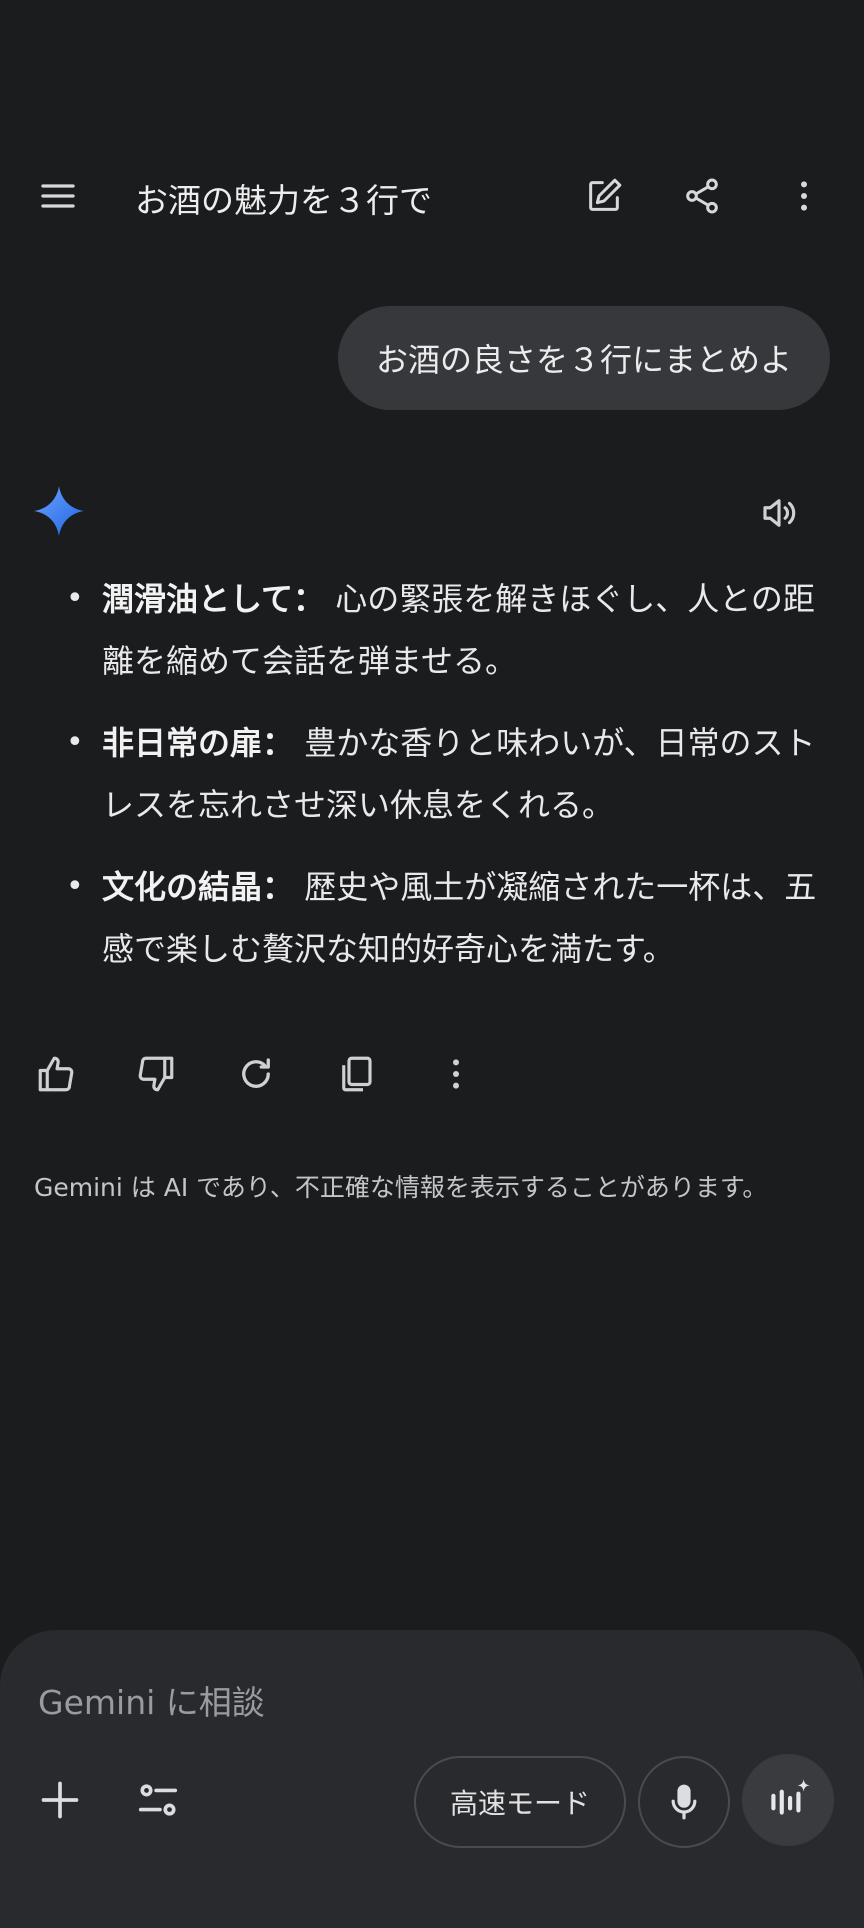 The width and height of the screenshot is (864, 1928). I want to click on share-icon, so click(702, 196).